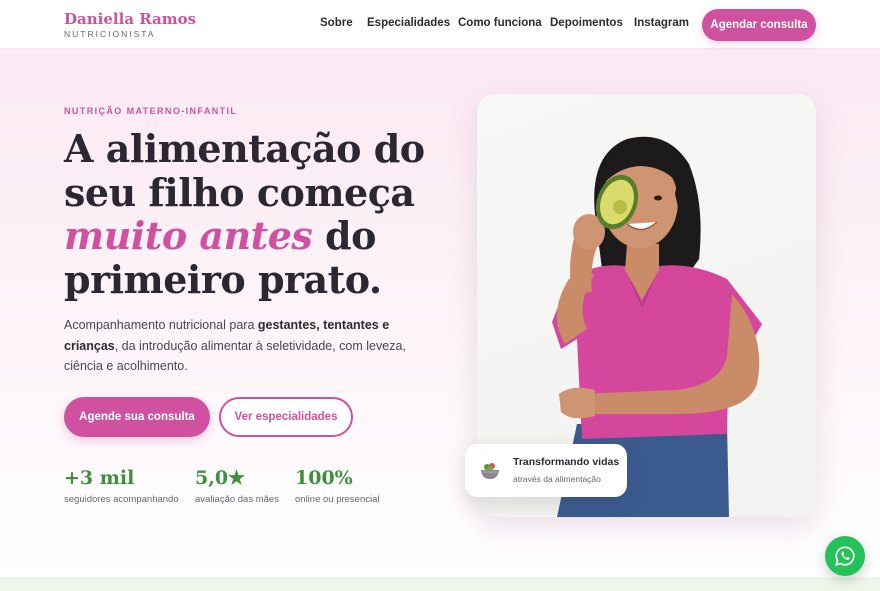 The height and width of the screenshot is (591, 880). Describe the element at coordinates (336, 23) in the screenshot. I see `nav-item-sobre: Sobre` at that location.